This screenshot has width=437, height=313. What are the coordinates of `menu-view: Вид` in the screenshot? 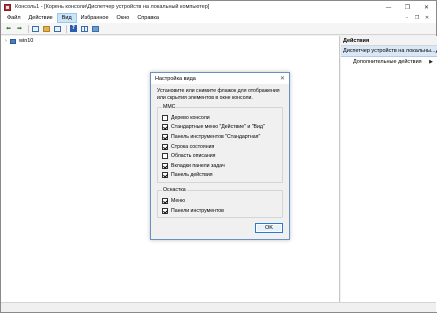 It's located at (66, 18).